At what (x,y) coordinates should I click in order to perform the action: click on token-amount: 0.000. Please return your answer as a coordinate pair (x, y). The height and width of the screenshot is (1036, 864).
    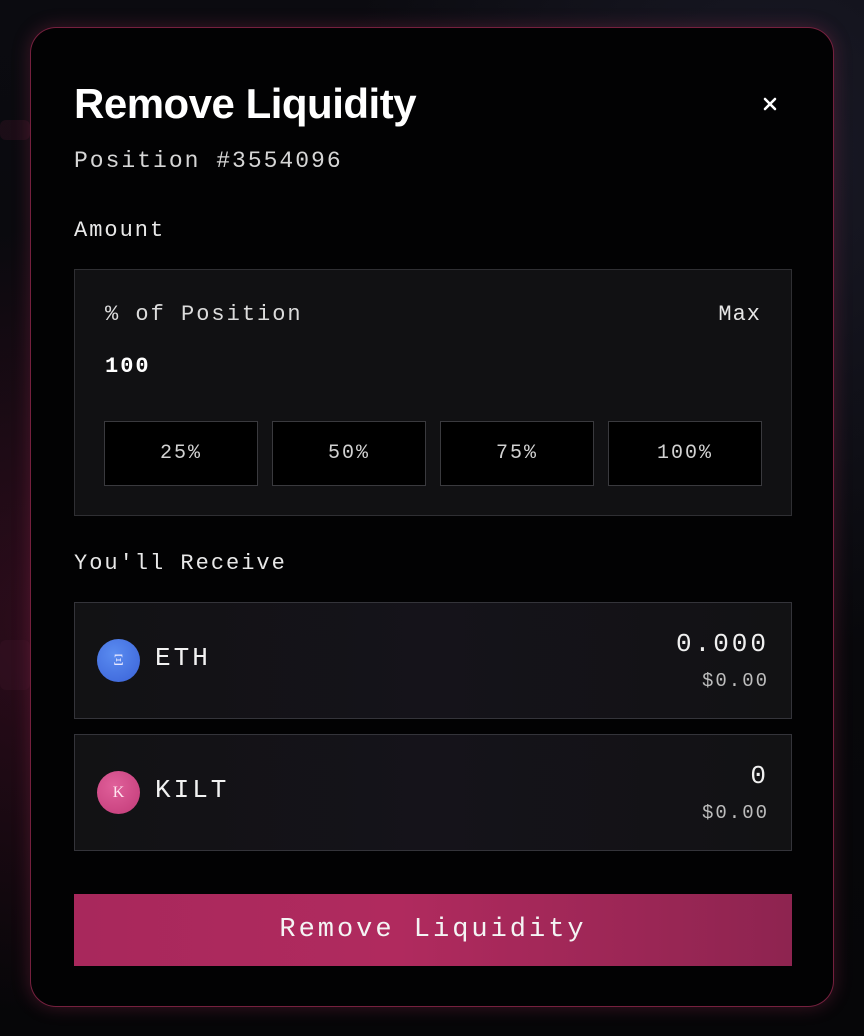
    Looking at the image, I should click on (722, 644).